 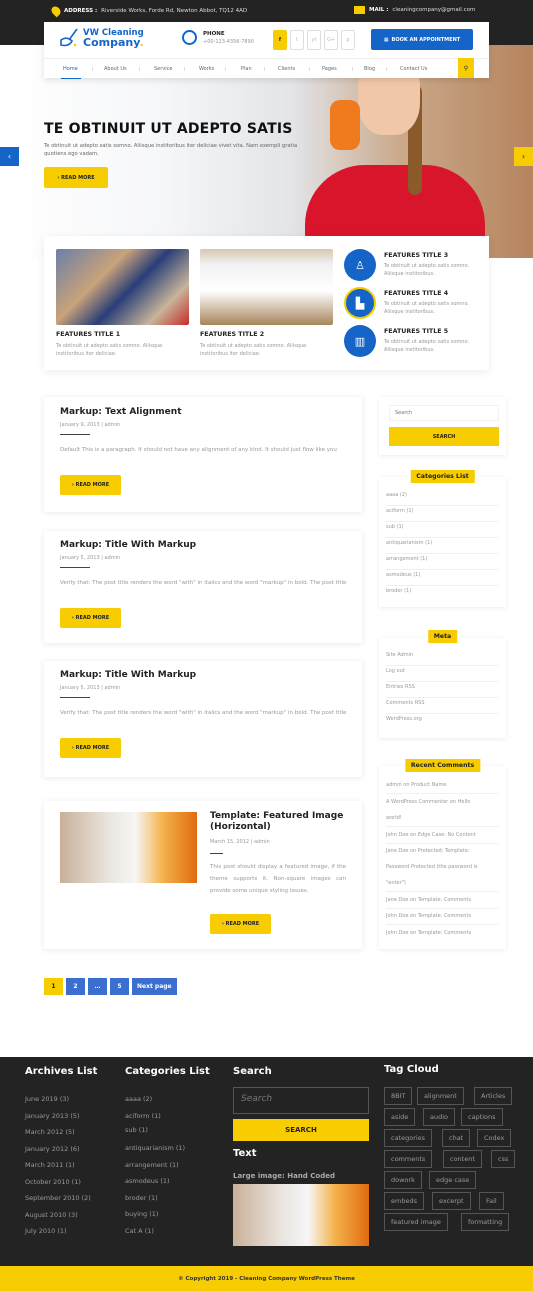 I want to click on nav-about-us: About Us, so click(x=115, y=69).